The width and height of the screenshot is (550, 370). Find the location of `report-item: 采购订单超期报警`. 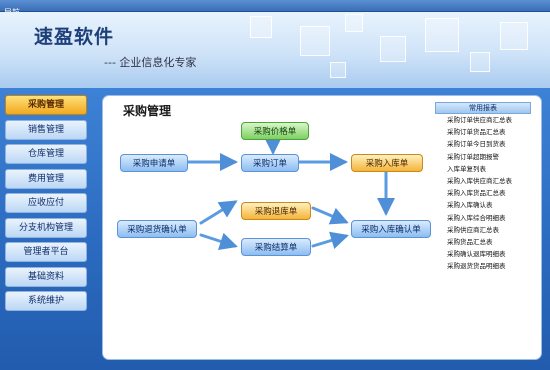

report-item: 采购订单超期报警 is located at coordinates (483, 157).